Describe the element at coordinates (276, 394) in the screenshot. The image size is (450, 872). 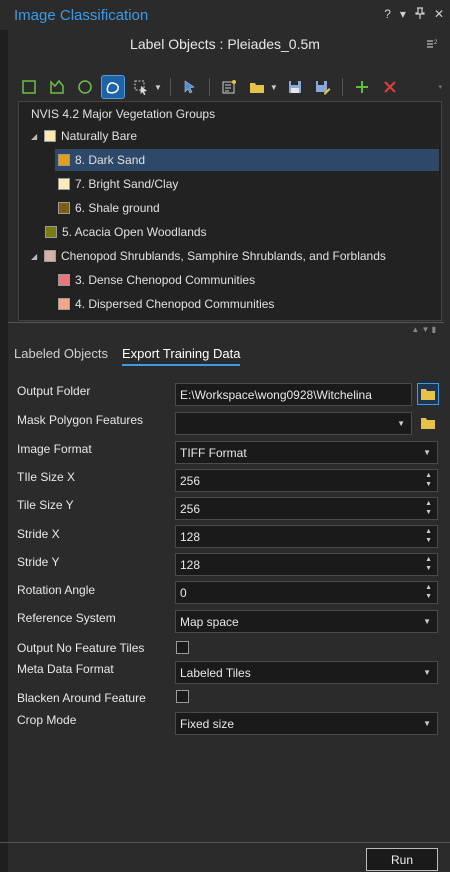
I see `output-folder-value: E:\Workspace\wong0928\Witchelina` at that location.